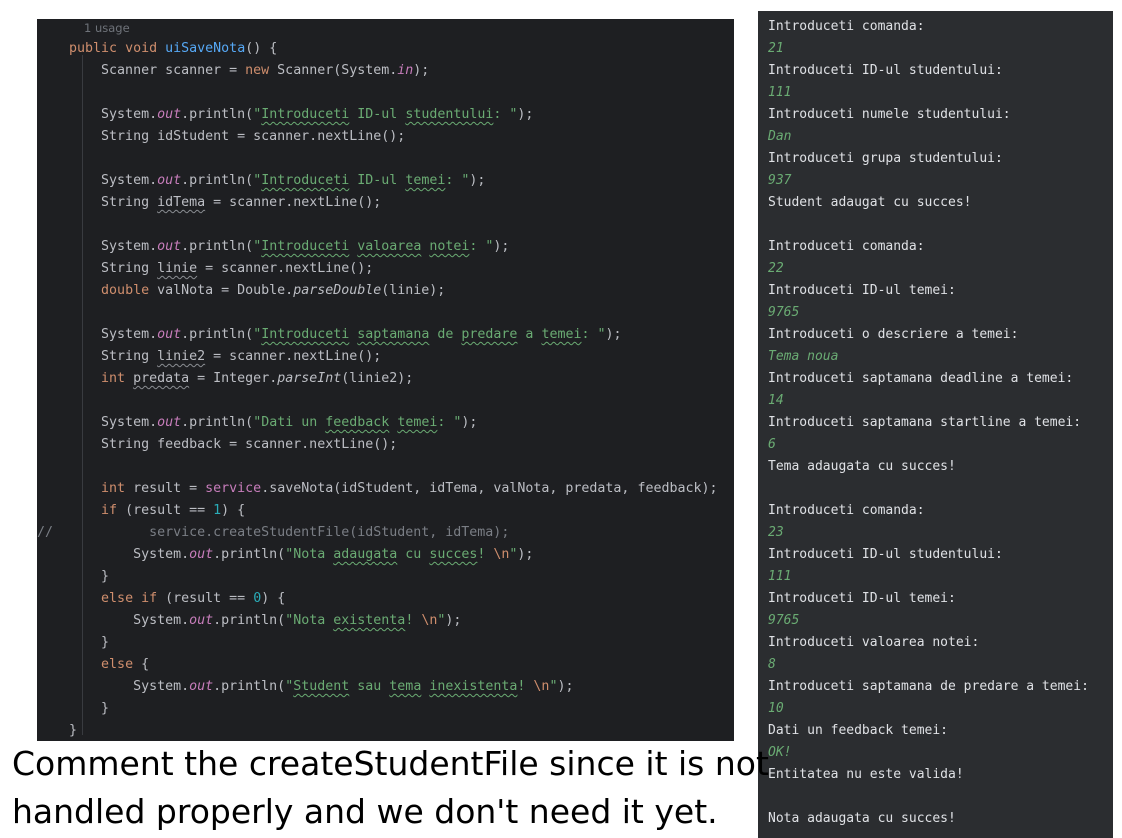 The width and height of the screenshot is (1122, 838). I want to click on console-input-line: 14, so click(776, 400).